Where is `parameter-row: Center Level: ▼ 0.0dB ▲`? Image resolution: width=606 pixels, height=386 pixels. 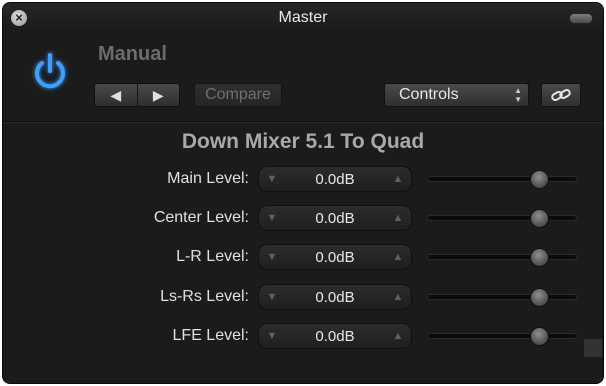 parameter-row: Center Level: ▼ 0.0dB ▲ is located at coordinates (303, 218).